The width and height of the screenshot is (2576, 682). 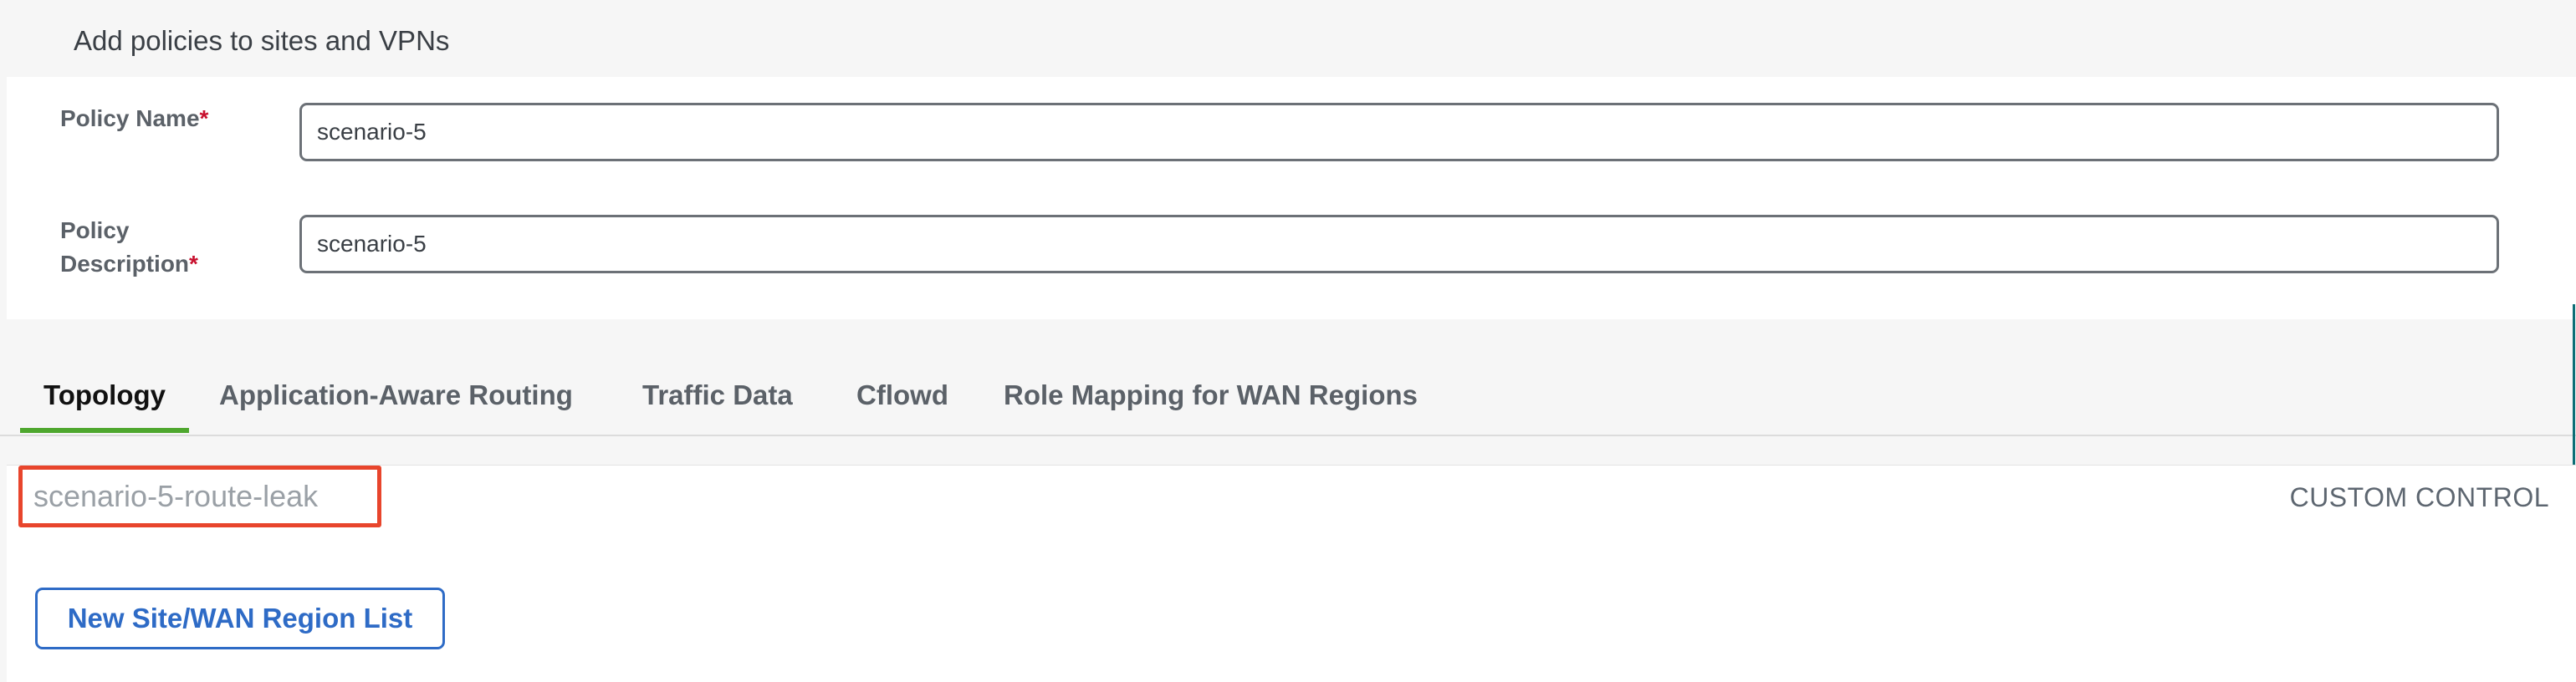 I want to click on edge-divider, so click(x=2574, y=386).